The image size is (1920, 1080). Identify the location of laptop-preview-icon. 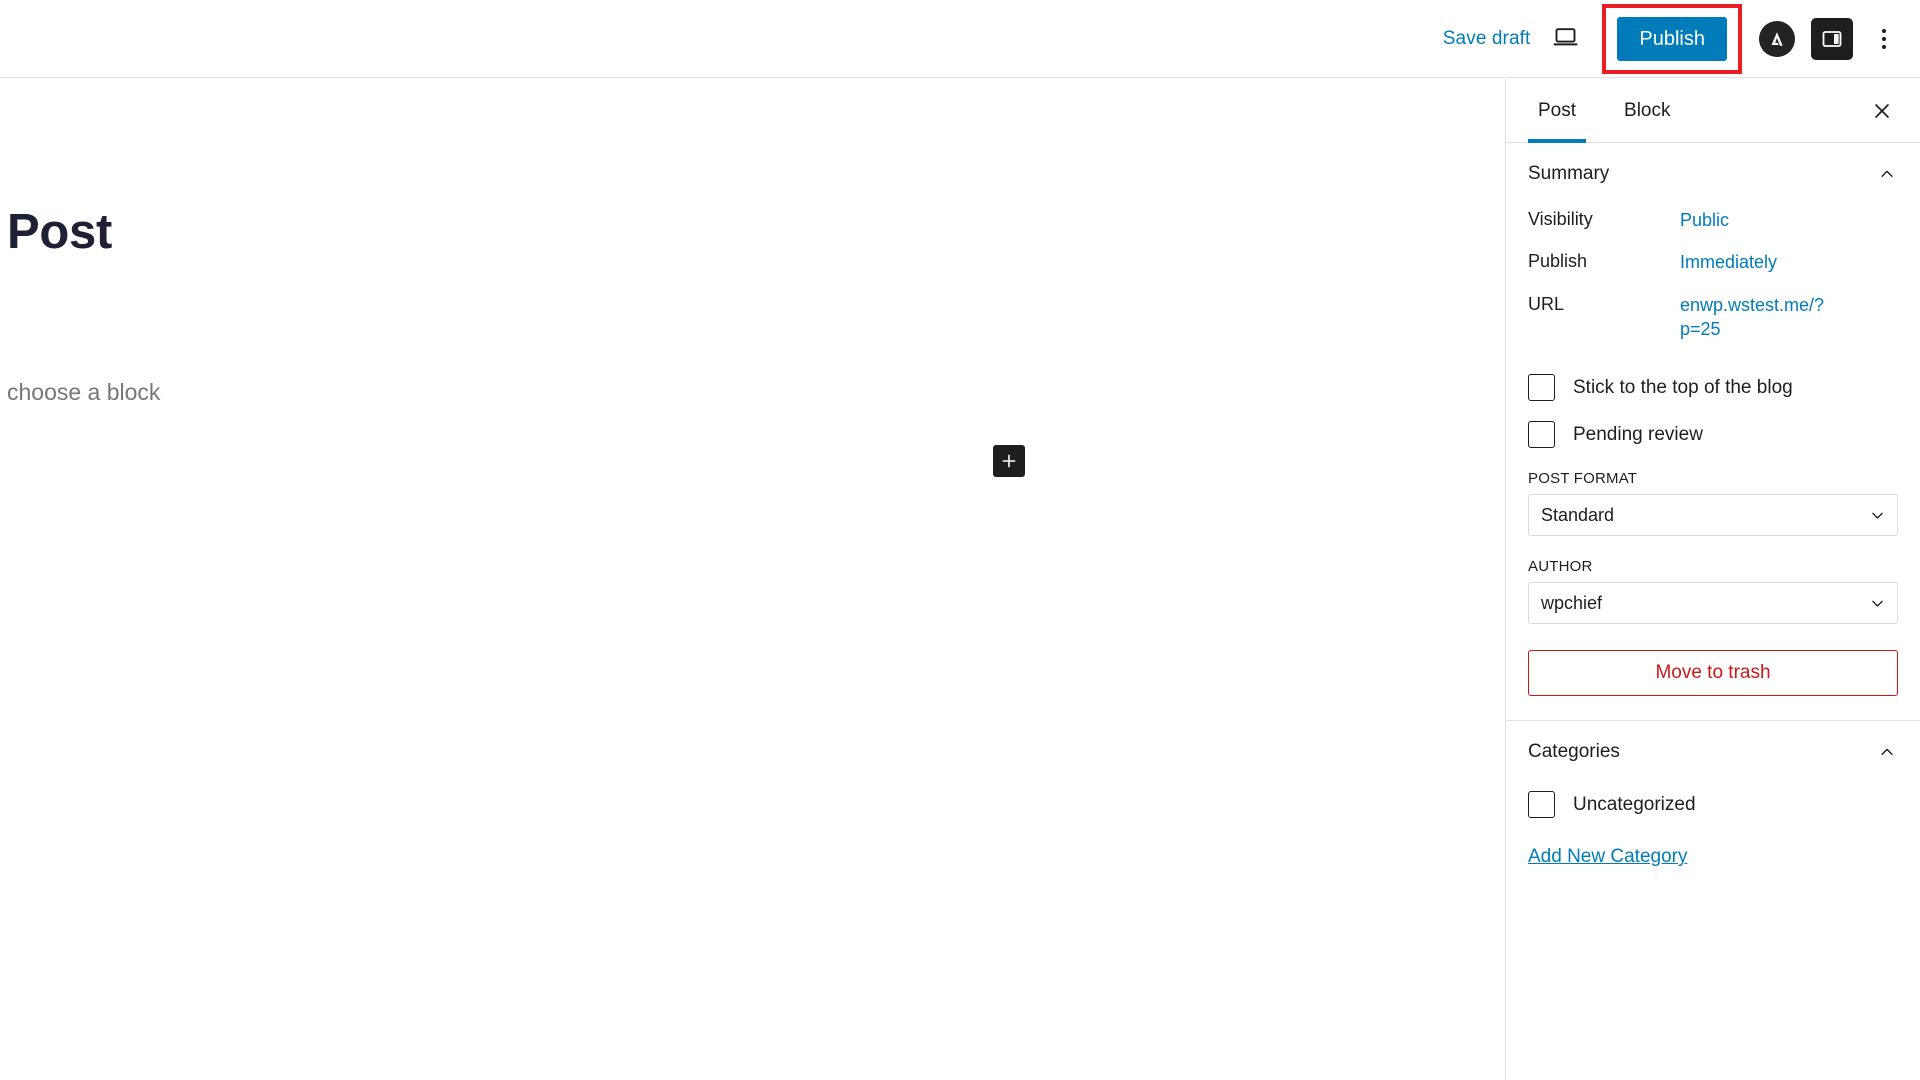
(1565, 39).